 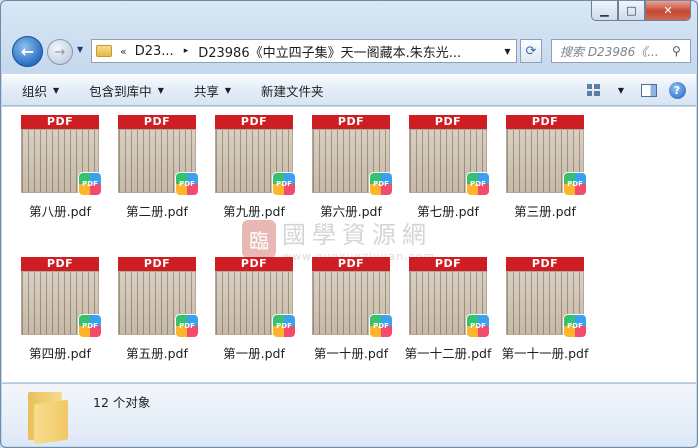 I want to click on help-icon: ?, so click(x=677, y=90).